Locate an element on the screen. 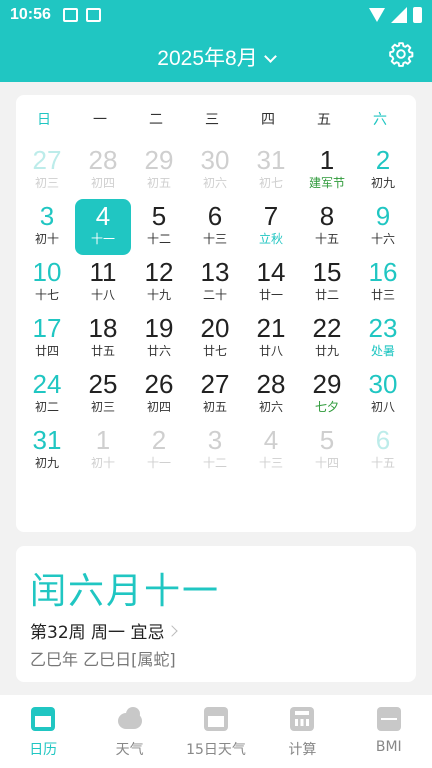  weekday-label: 五 is located at coordinates (324, 120).